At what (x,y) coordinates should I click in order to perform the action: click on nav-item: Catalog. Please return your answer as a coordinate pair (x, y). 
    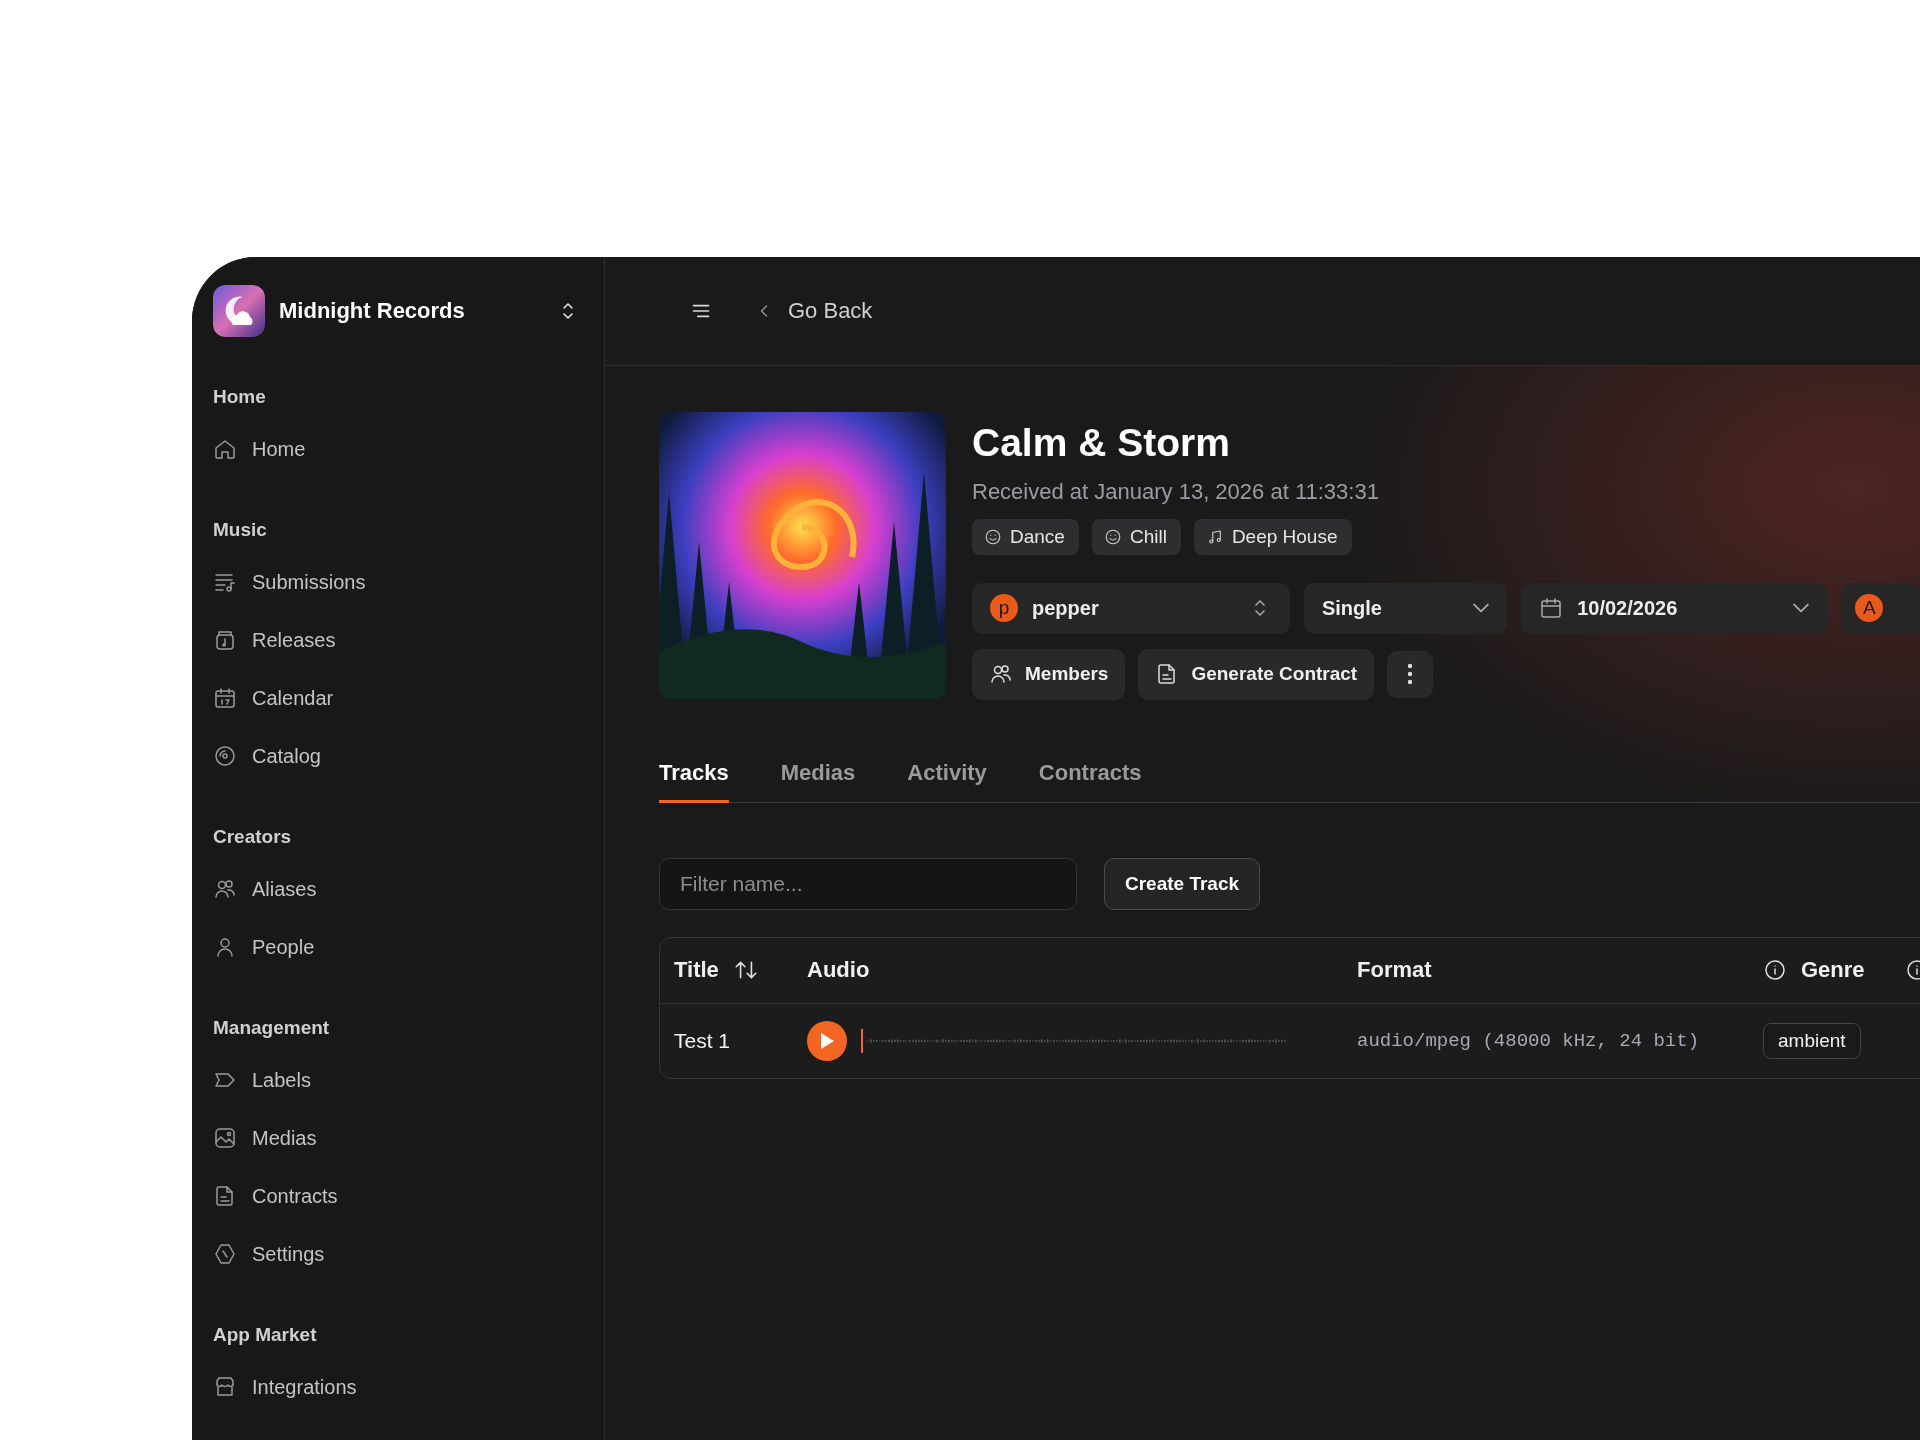
    Looking at the image, I should click on (267, 756).